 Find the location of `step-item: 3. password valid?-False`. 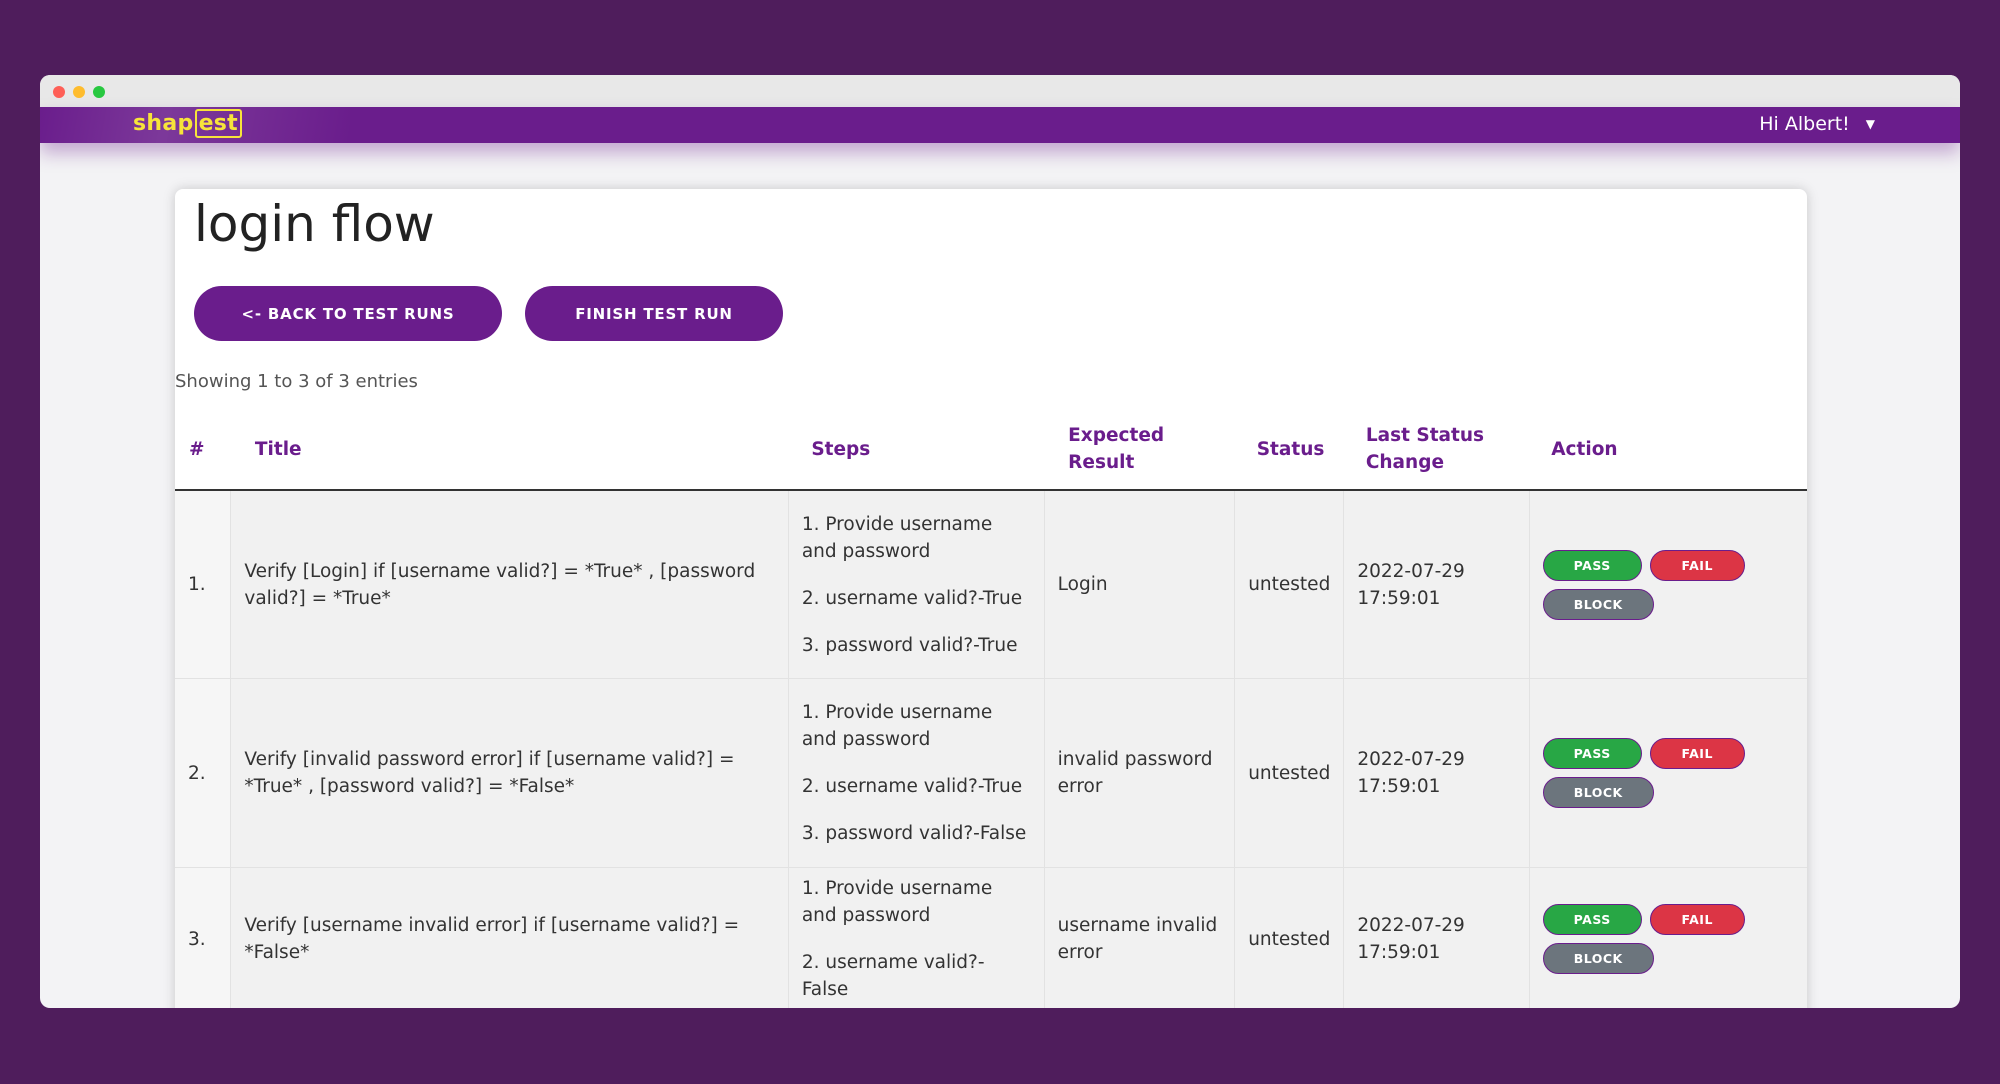

step-item: 3. password valid?-False is located at coordinates (914, 833).